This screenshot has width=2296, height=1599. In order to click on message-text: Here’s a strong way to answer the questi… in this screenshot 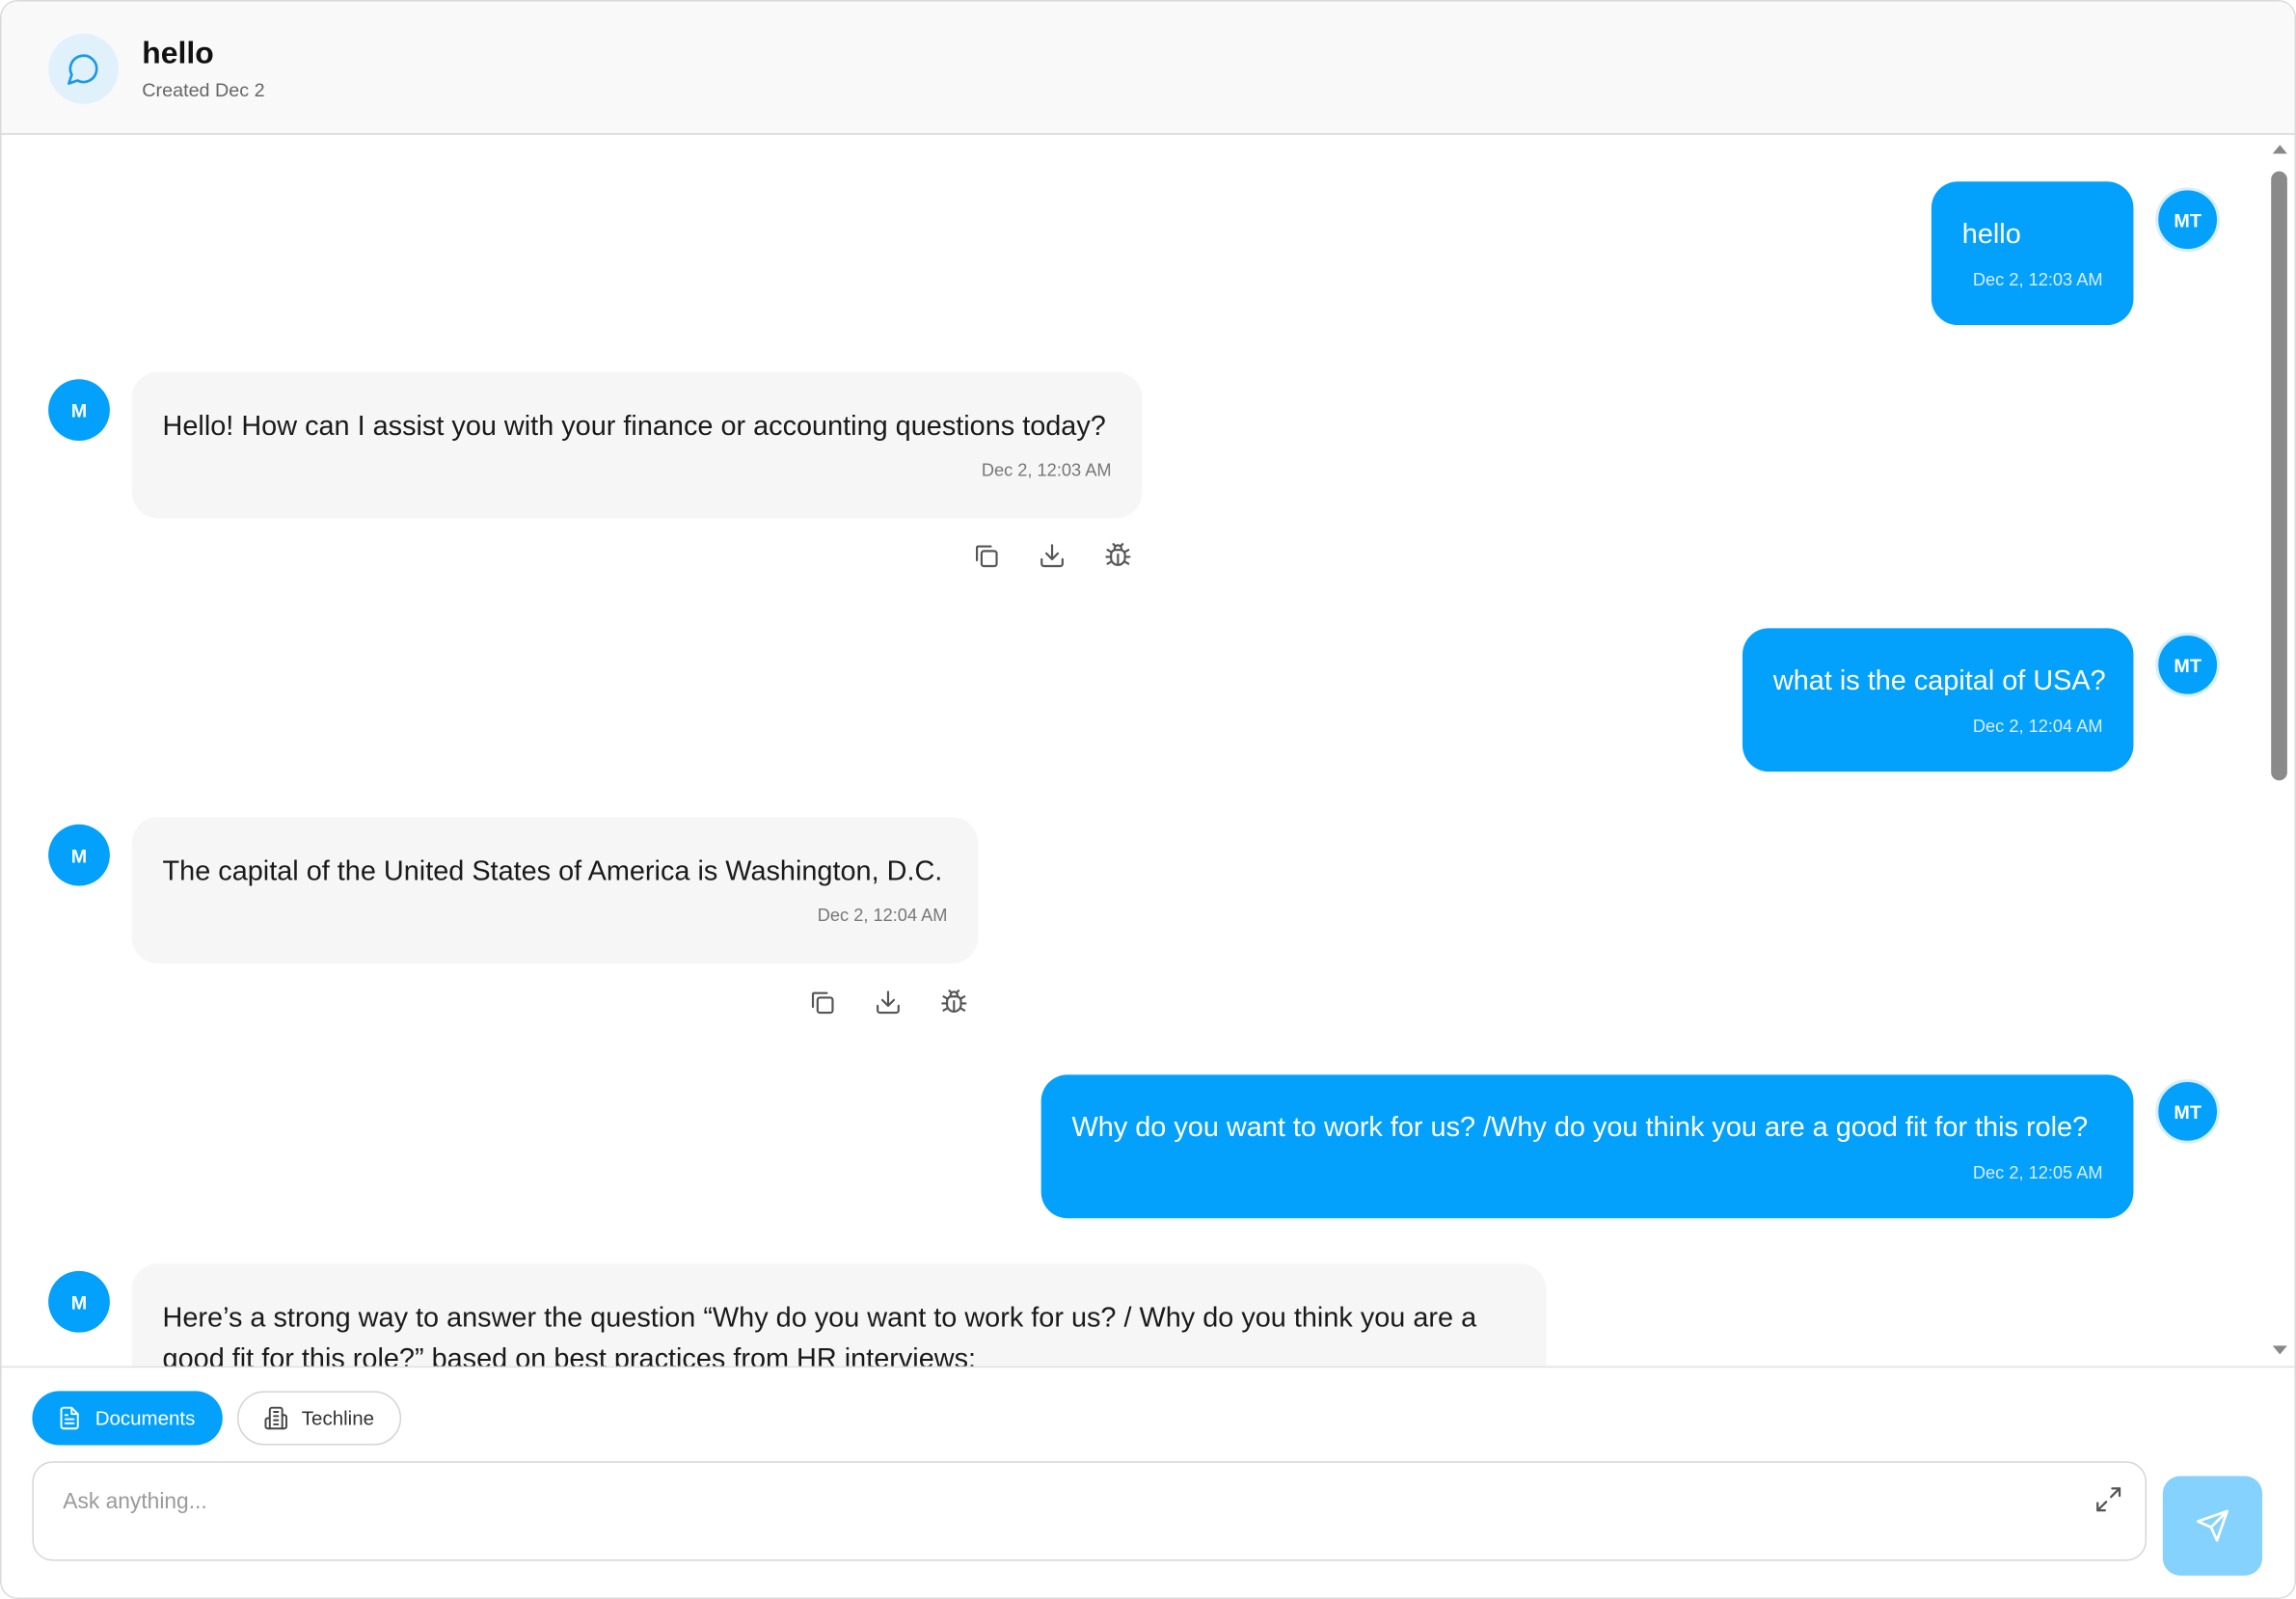, I will do `click(819, 1335)`.